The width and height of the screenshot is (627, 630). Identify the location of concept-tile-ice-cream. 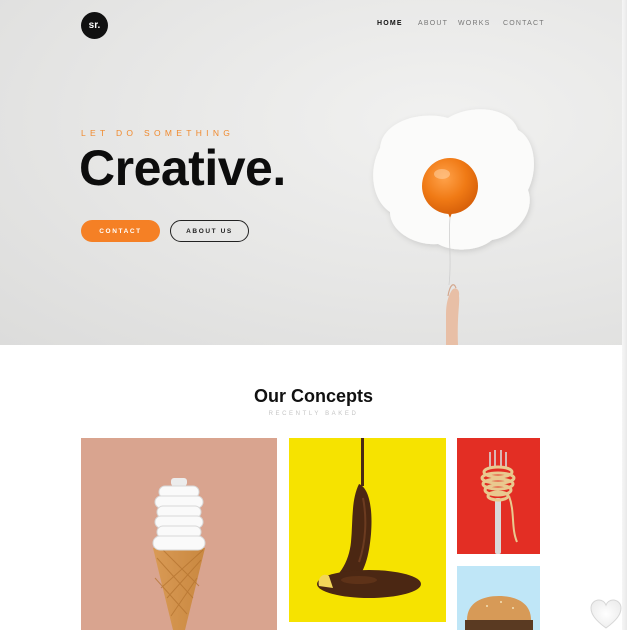
(179, 534).